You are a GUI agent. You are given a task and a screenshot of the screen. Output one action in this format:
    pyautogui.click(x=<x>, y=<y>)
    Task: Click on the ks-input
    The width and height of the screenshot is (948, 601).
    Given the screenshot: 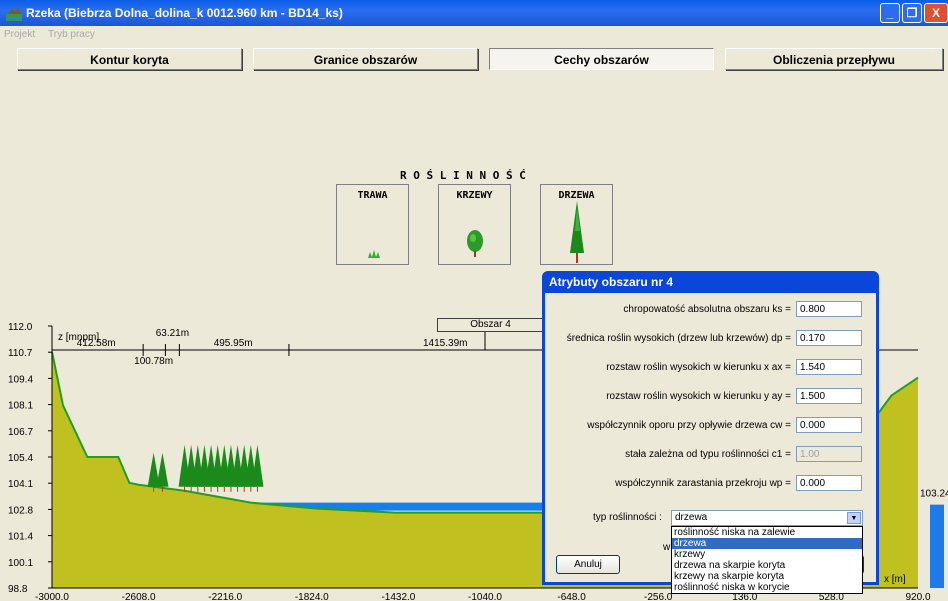 What is the action you would take?
    pyautogui.click(x=829, y=309)
    